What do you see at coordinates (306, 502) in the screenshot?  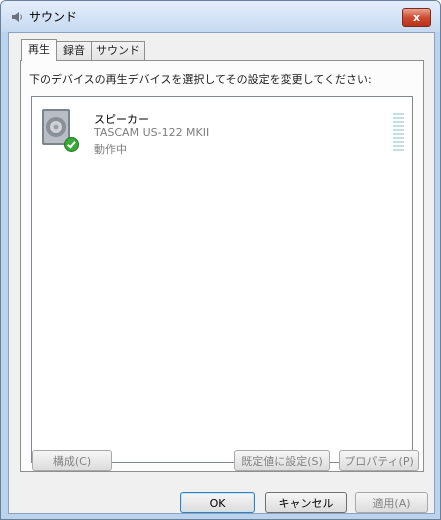 I see `cancel-button: キャンセル` at bounding box center [306, 502].